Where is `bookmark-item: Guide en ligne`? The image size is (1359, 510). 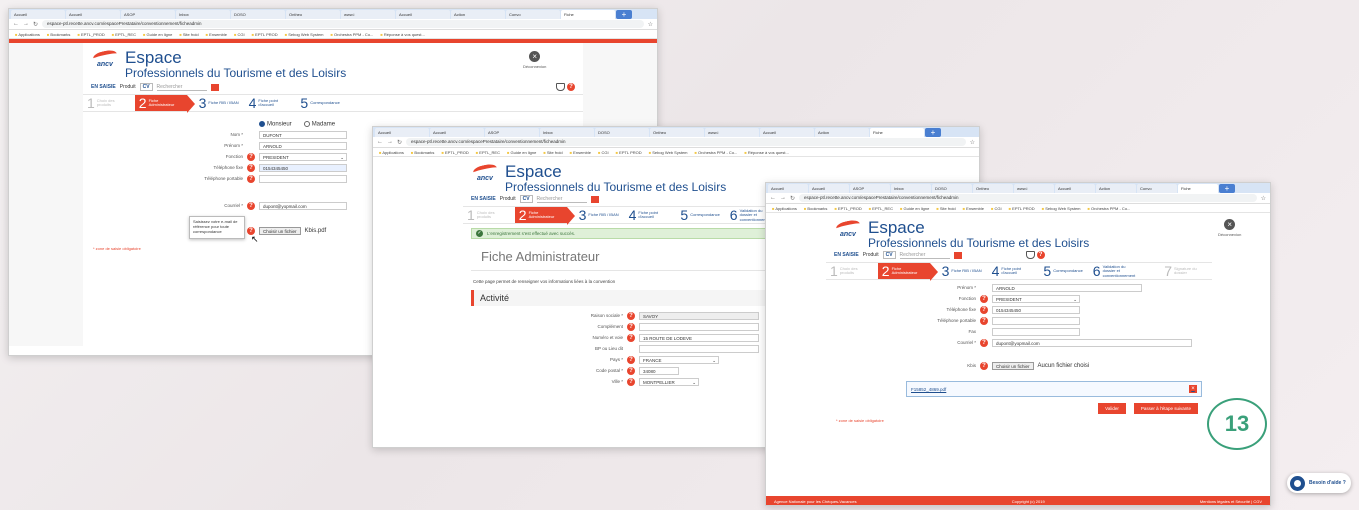 bookmark-item: Guide en ligne is located at coordinates (915, 208).